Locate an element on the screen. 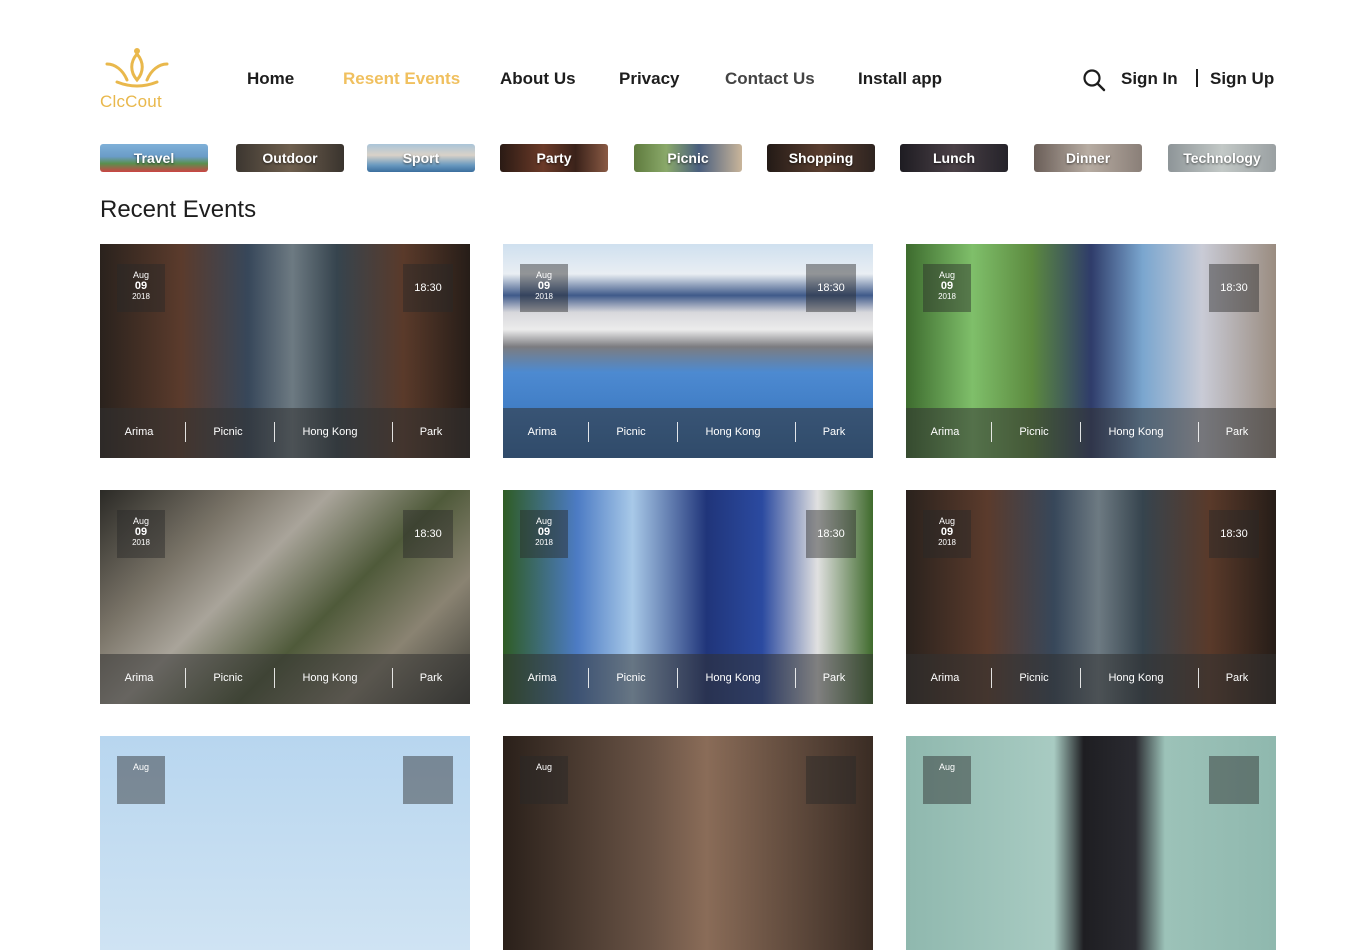  category-label: Technology is located at coordinates (1222, 158).